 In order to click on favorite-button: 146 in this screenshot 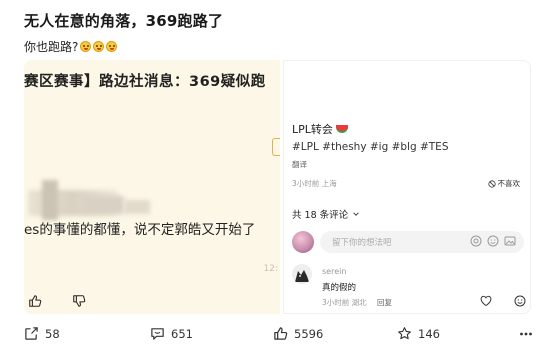, I will do `click(418, 333)`.